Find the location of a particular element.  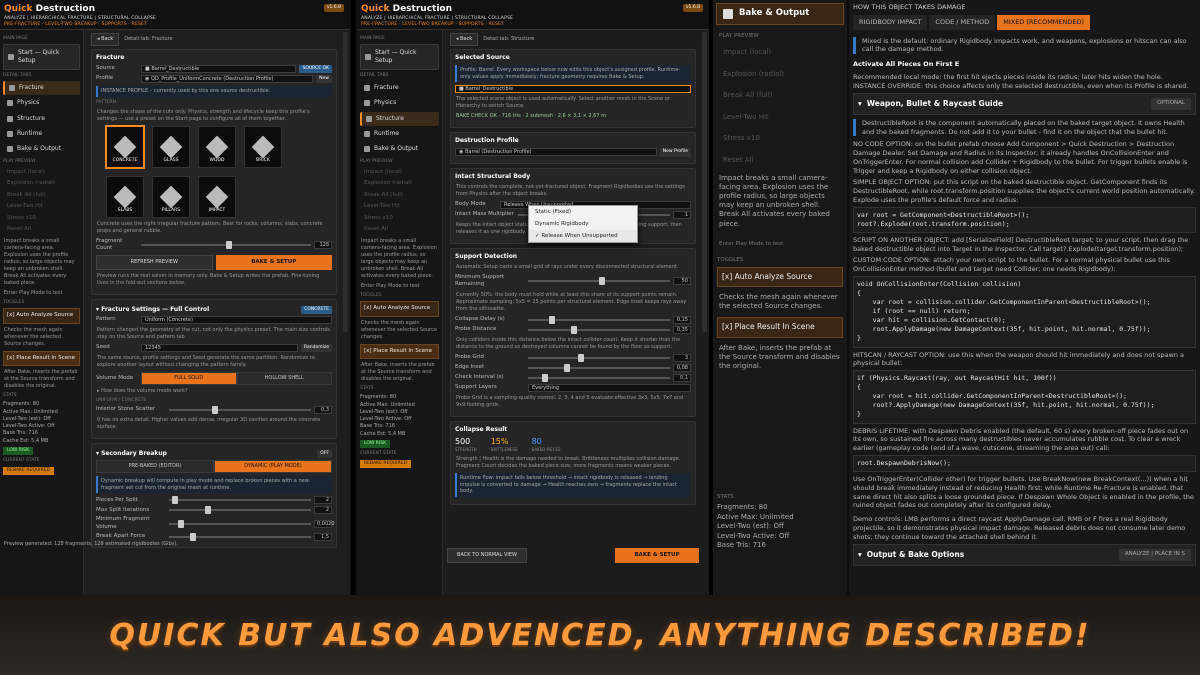

new-profile-button: New is located at coordinates (324, 78).